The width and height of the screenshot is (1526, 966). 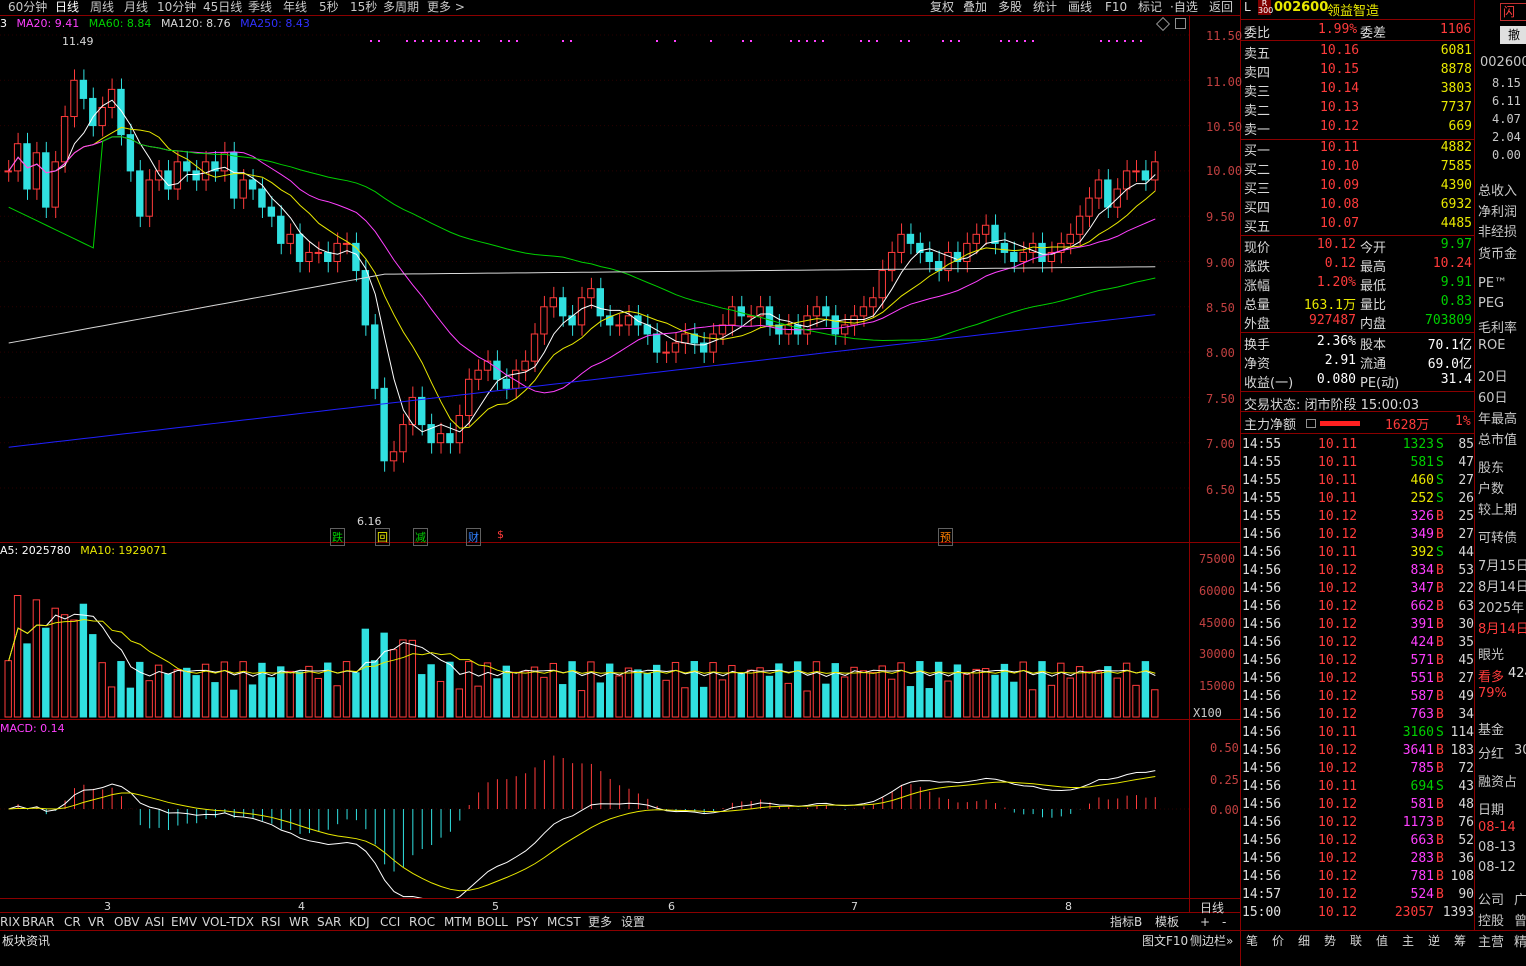 I want to click on tick-row: 14:56 10.12 785 B 72, so click(x=1358, y=770).